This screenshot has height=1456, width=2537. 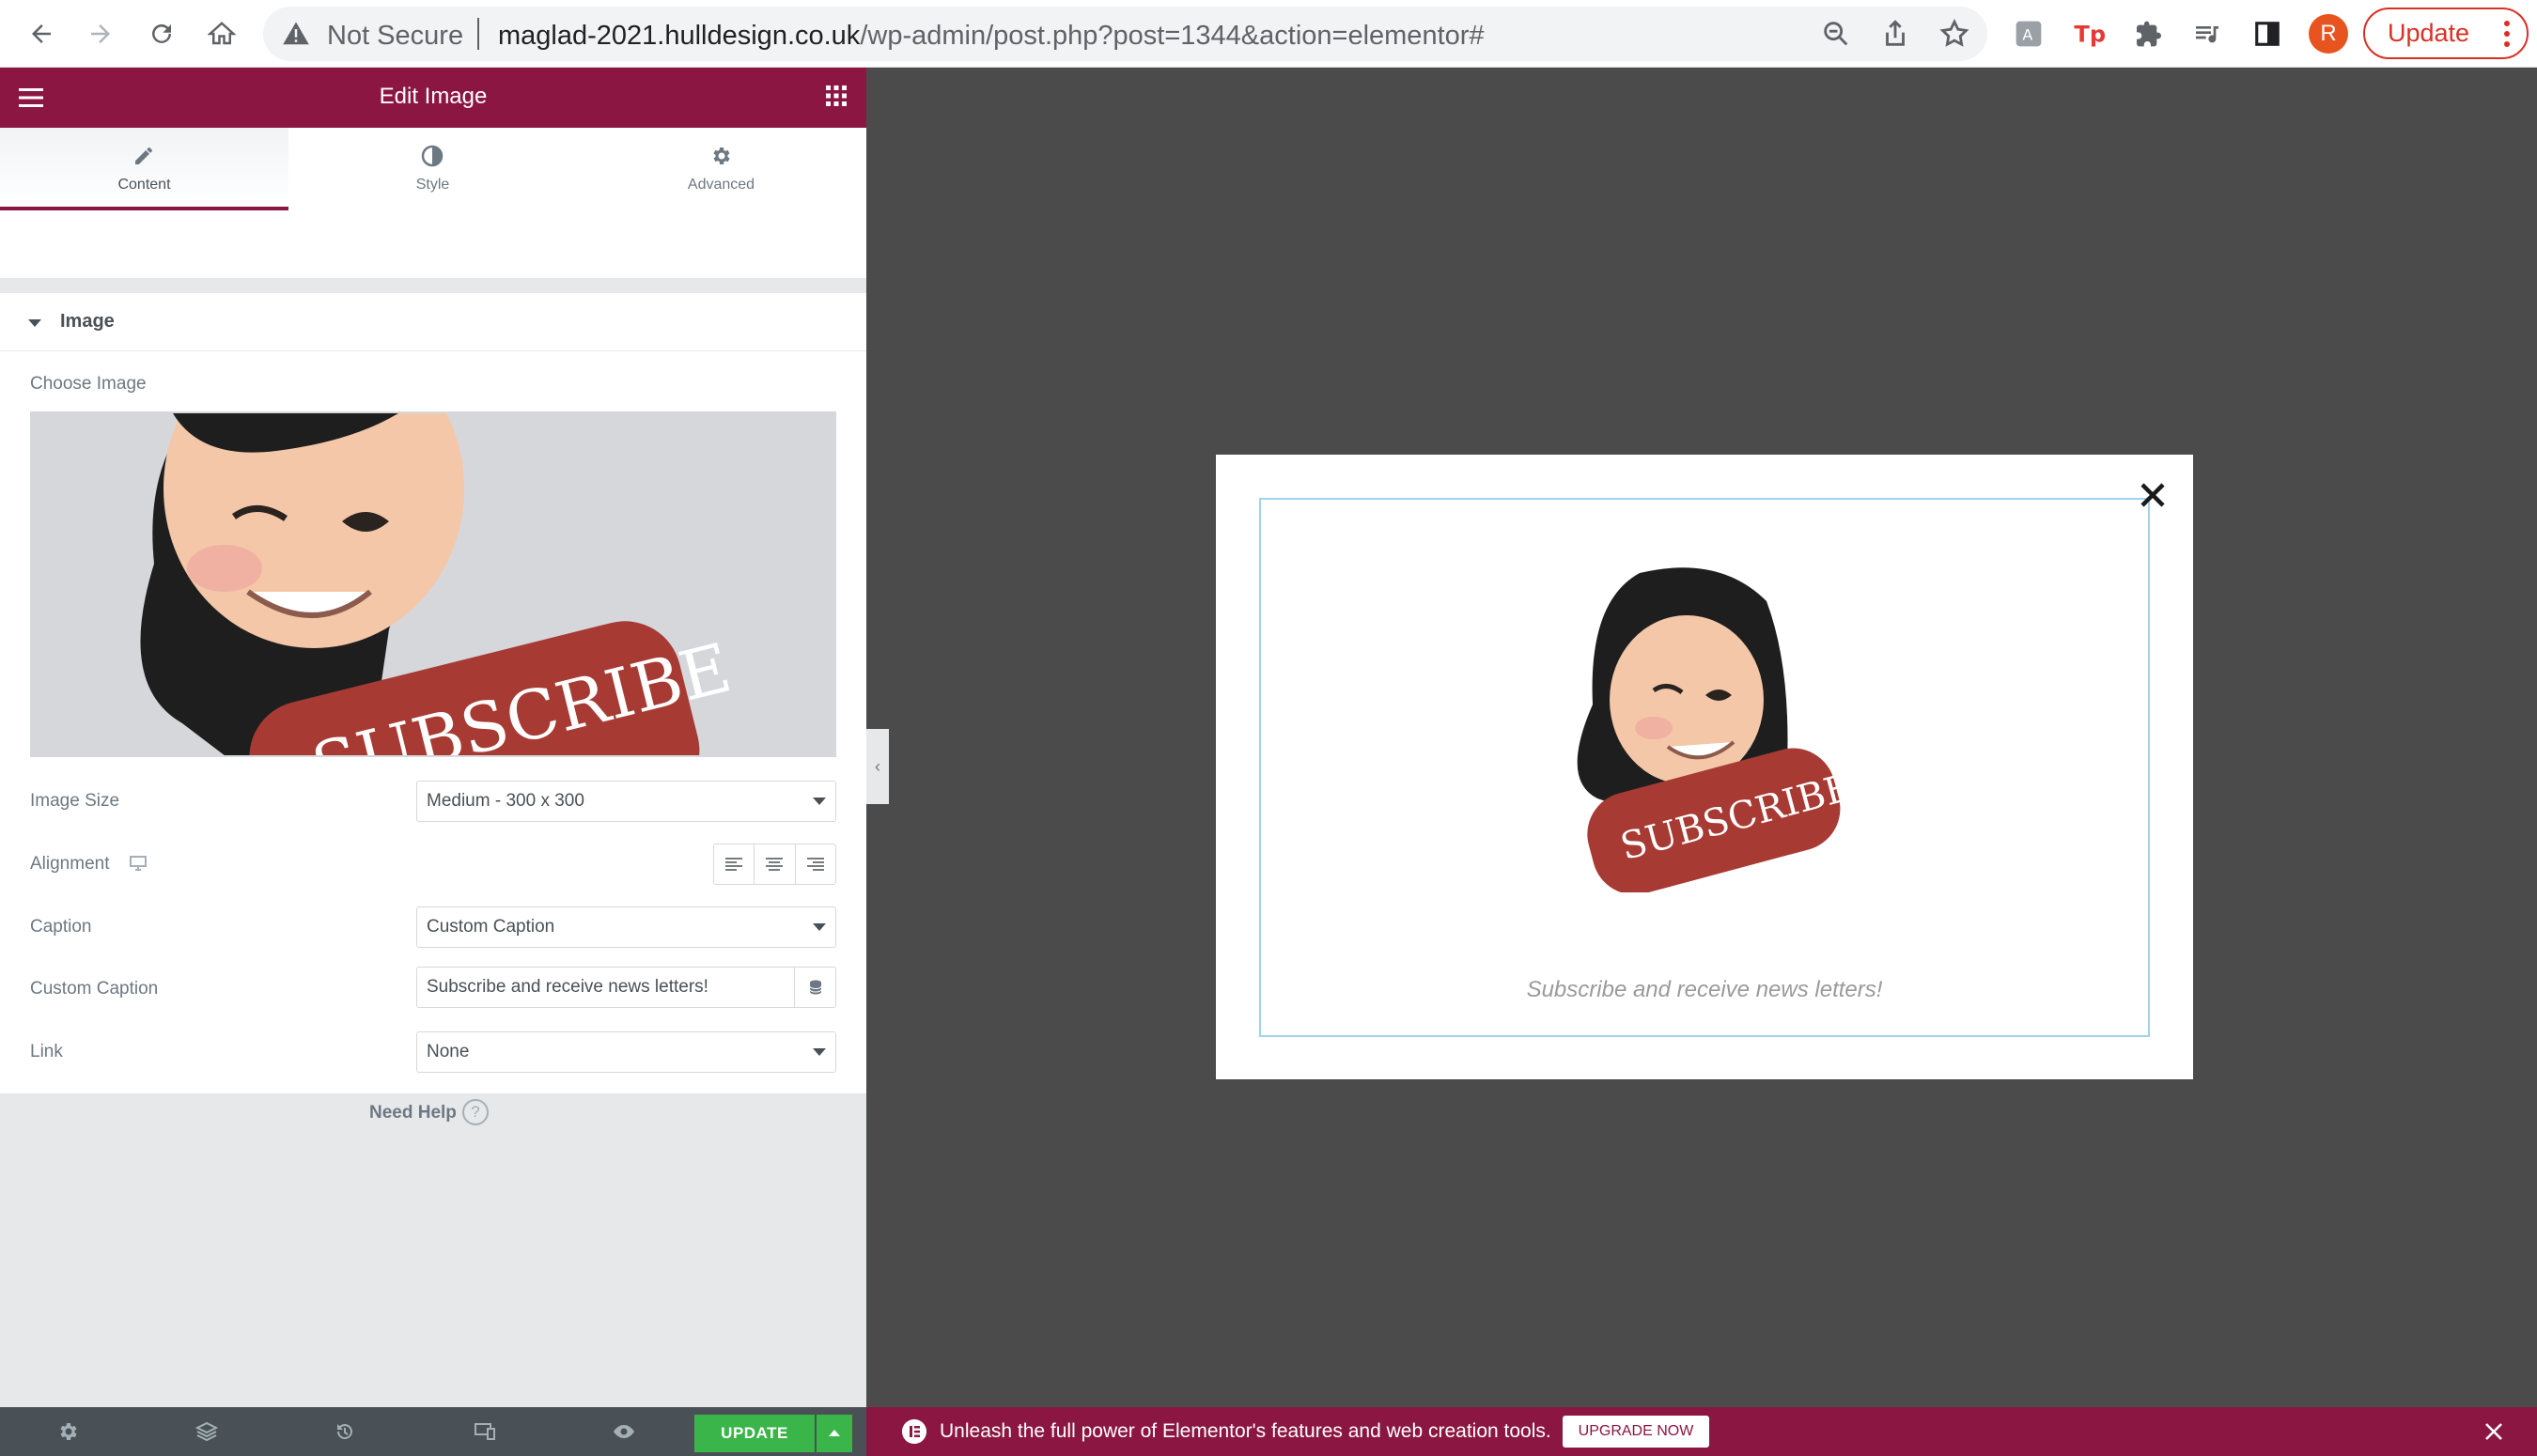 I want to click on align-right-button, so click(x=815, y=864).